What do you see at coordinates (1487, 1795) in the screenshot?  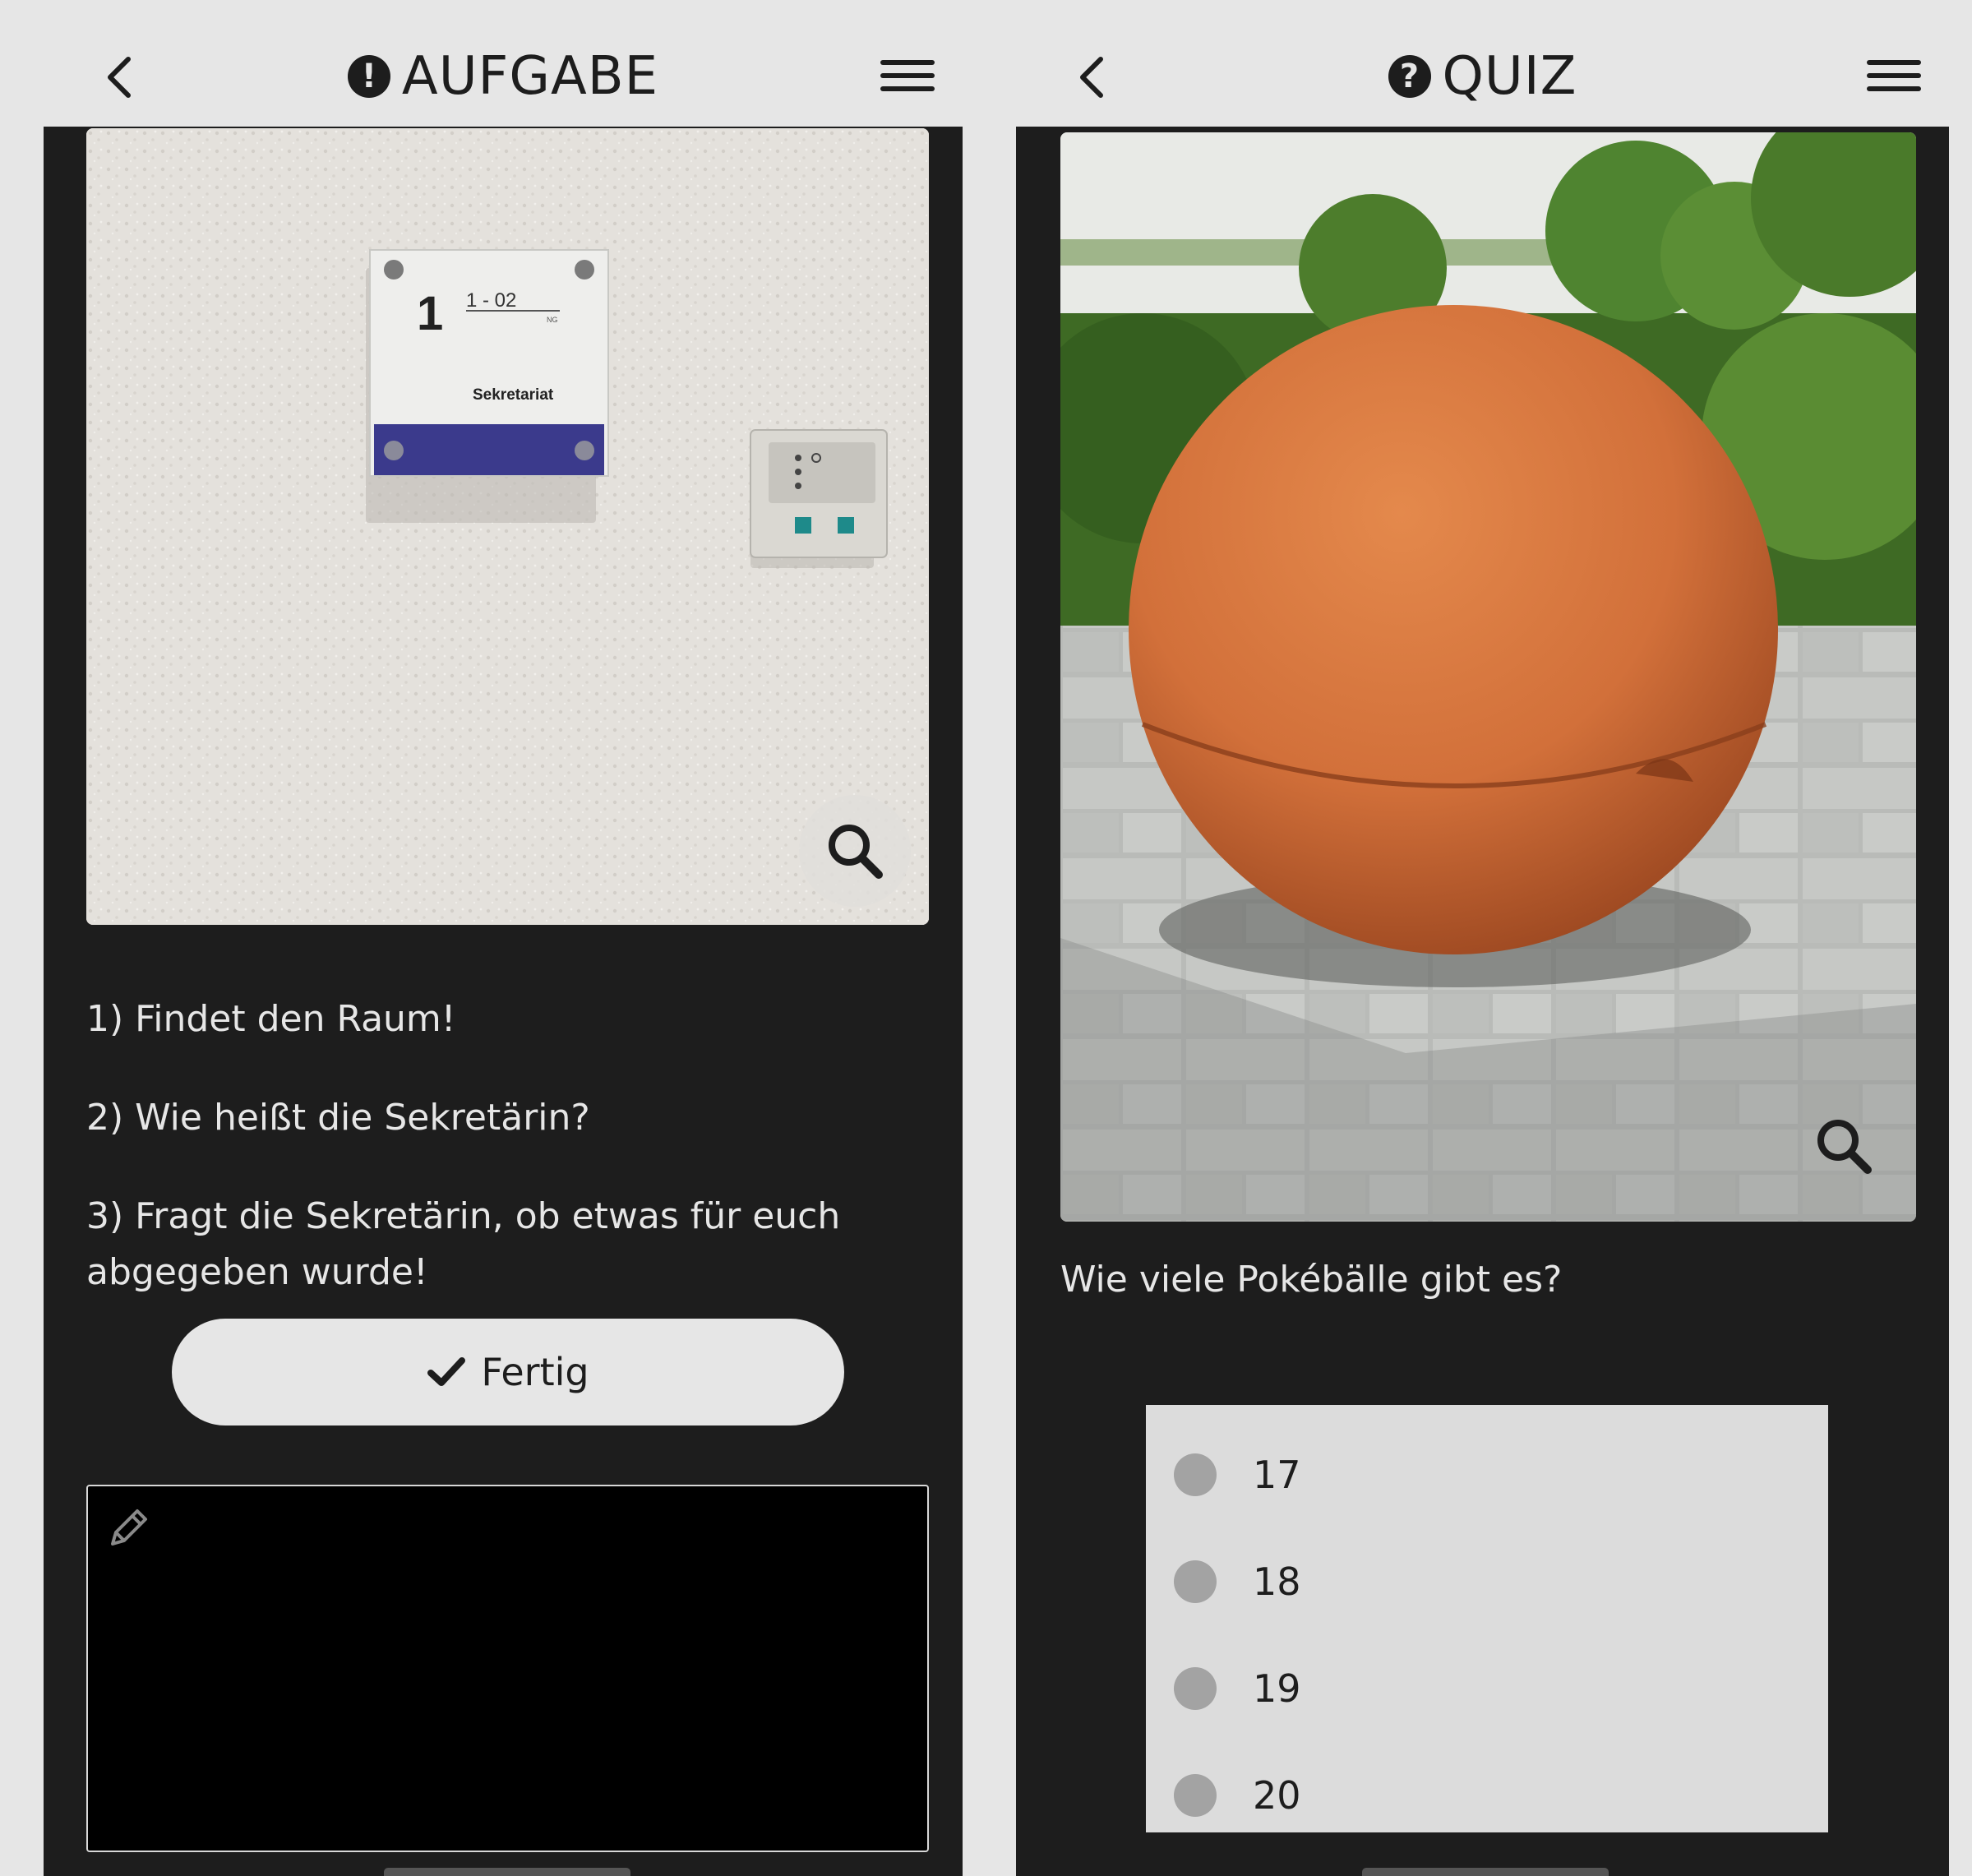 I see `answer-option-20: 20` at bounding box center [1487, 1795].